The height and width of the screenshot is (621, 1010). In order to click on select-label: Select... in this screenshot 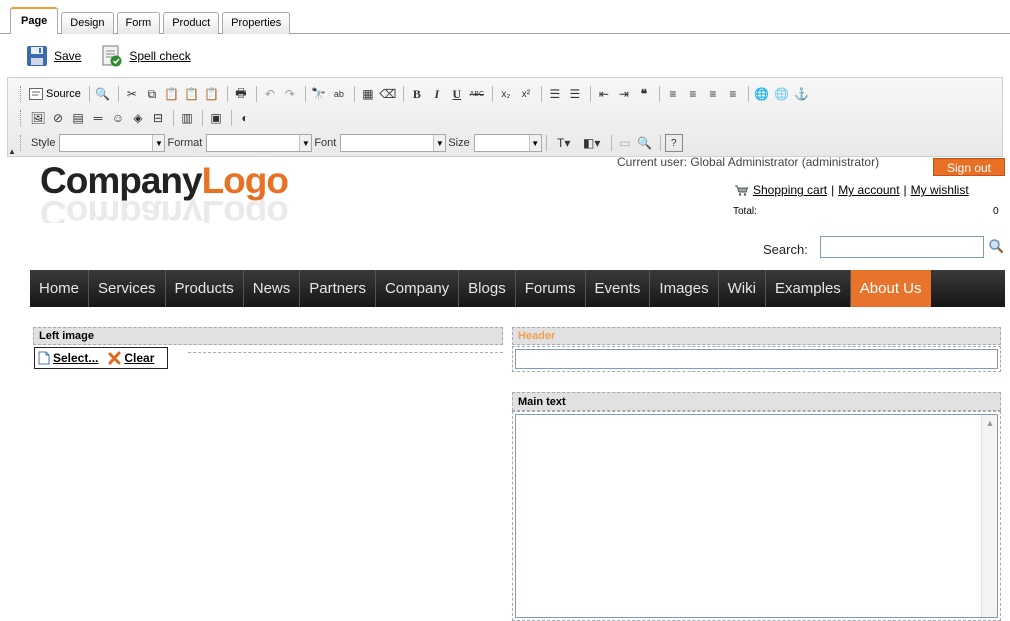, I will do `click(76, 358)`.